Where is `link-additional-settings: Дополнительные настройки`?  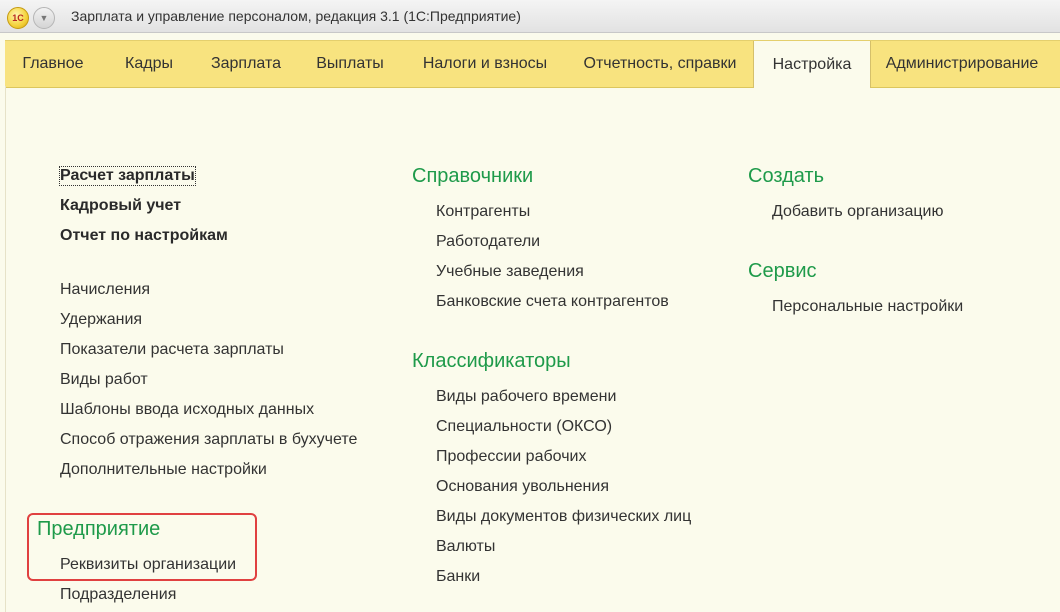
link-additional-settings: Дополнительные настройки is located at coordinates (163, 470).